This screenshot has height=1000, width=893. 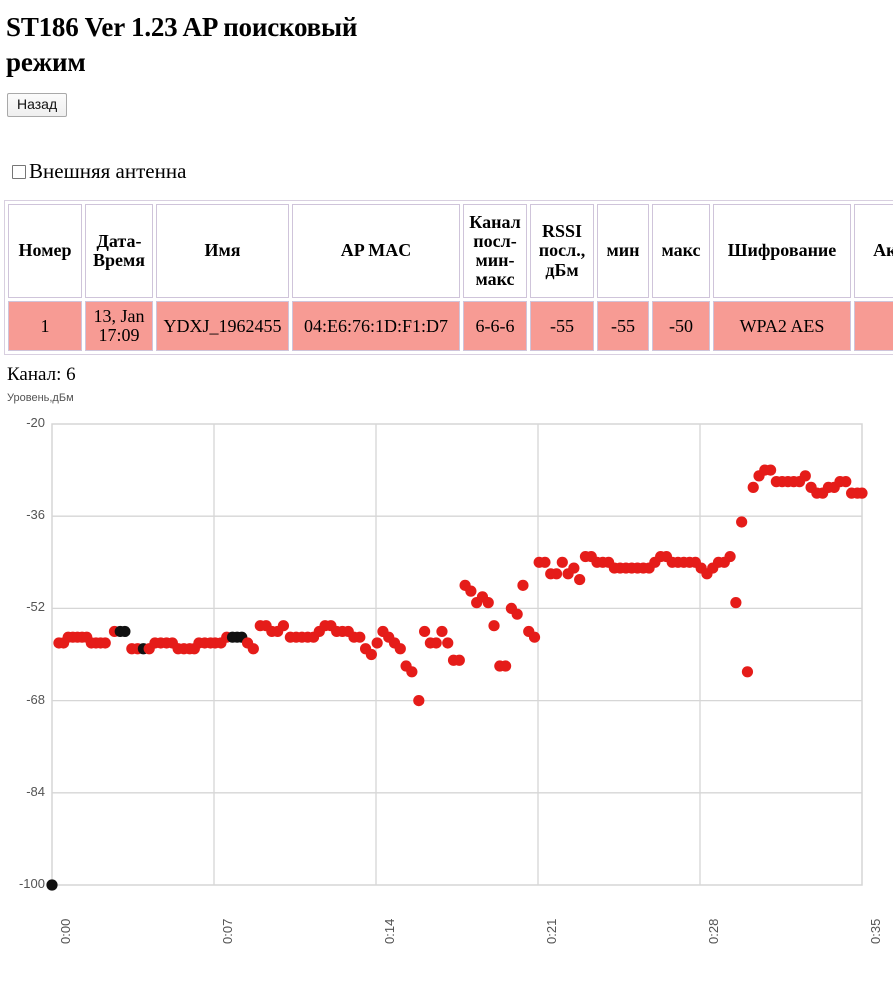 I want to click on y-axis-ticks: -20 -36 -52 -68 -84 -100, so click(x=22, y=642).